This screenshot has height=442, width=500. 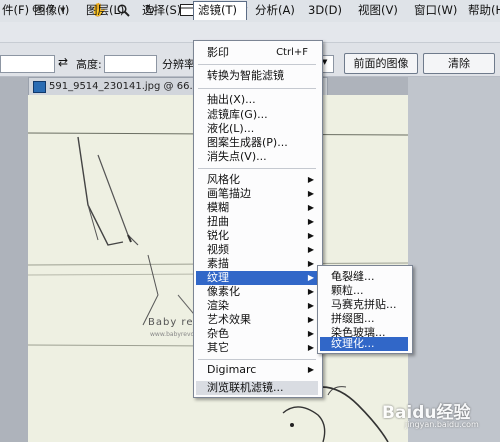 I want to click on menu-filter: 滤镜(T), so click(x=220, y=10).